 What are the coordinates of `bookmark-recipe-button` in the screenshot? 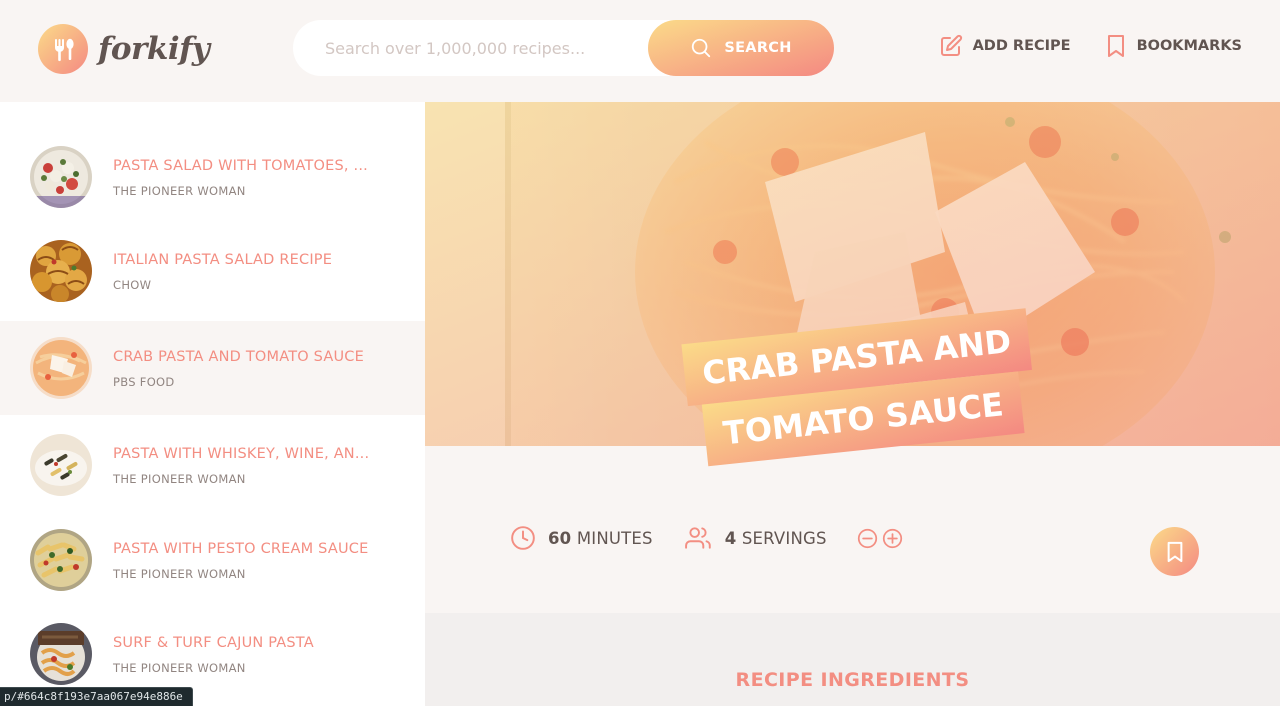 It's located at (1174, 551).